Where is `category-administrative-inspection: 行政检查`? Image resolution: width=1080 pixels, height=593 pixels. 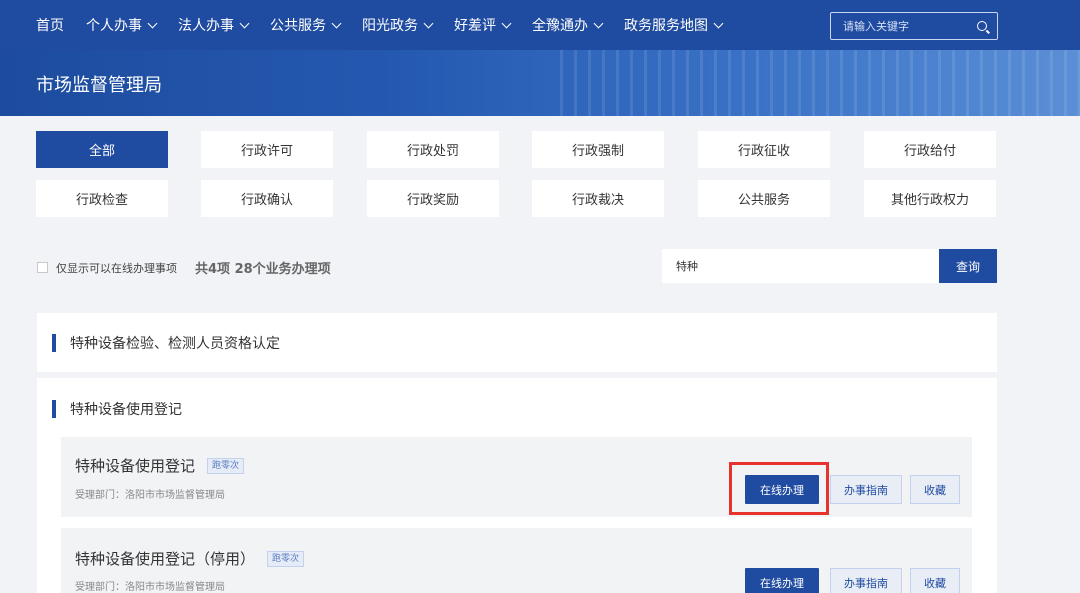 category-administrative-inspection: 行政检查 is located at coordinates (102, 198).